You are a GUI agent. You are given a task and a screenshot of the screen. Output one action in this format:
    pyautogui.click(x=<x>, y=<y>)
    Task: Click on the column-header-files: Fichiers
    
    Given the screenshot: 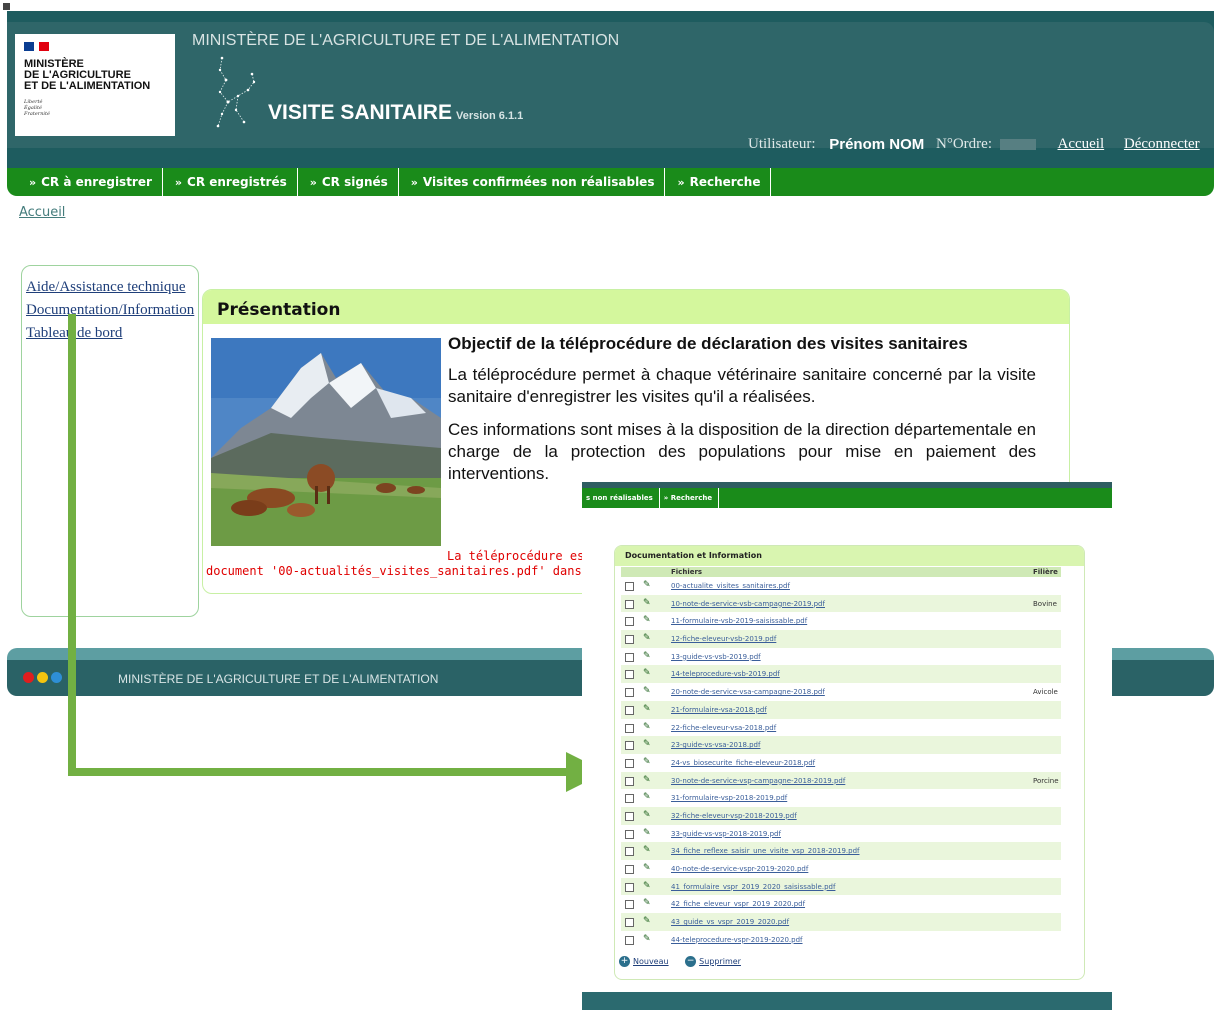 What is the action you would take?
    pyautogui.click(x=687, y=572)
    